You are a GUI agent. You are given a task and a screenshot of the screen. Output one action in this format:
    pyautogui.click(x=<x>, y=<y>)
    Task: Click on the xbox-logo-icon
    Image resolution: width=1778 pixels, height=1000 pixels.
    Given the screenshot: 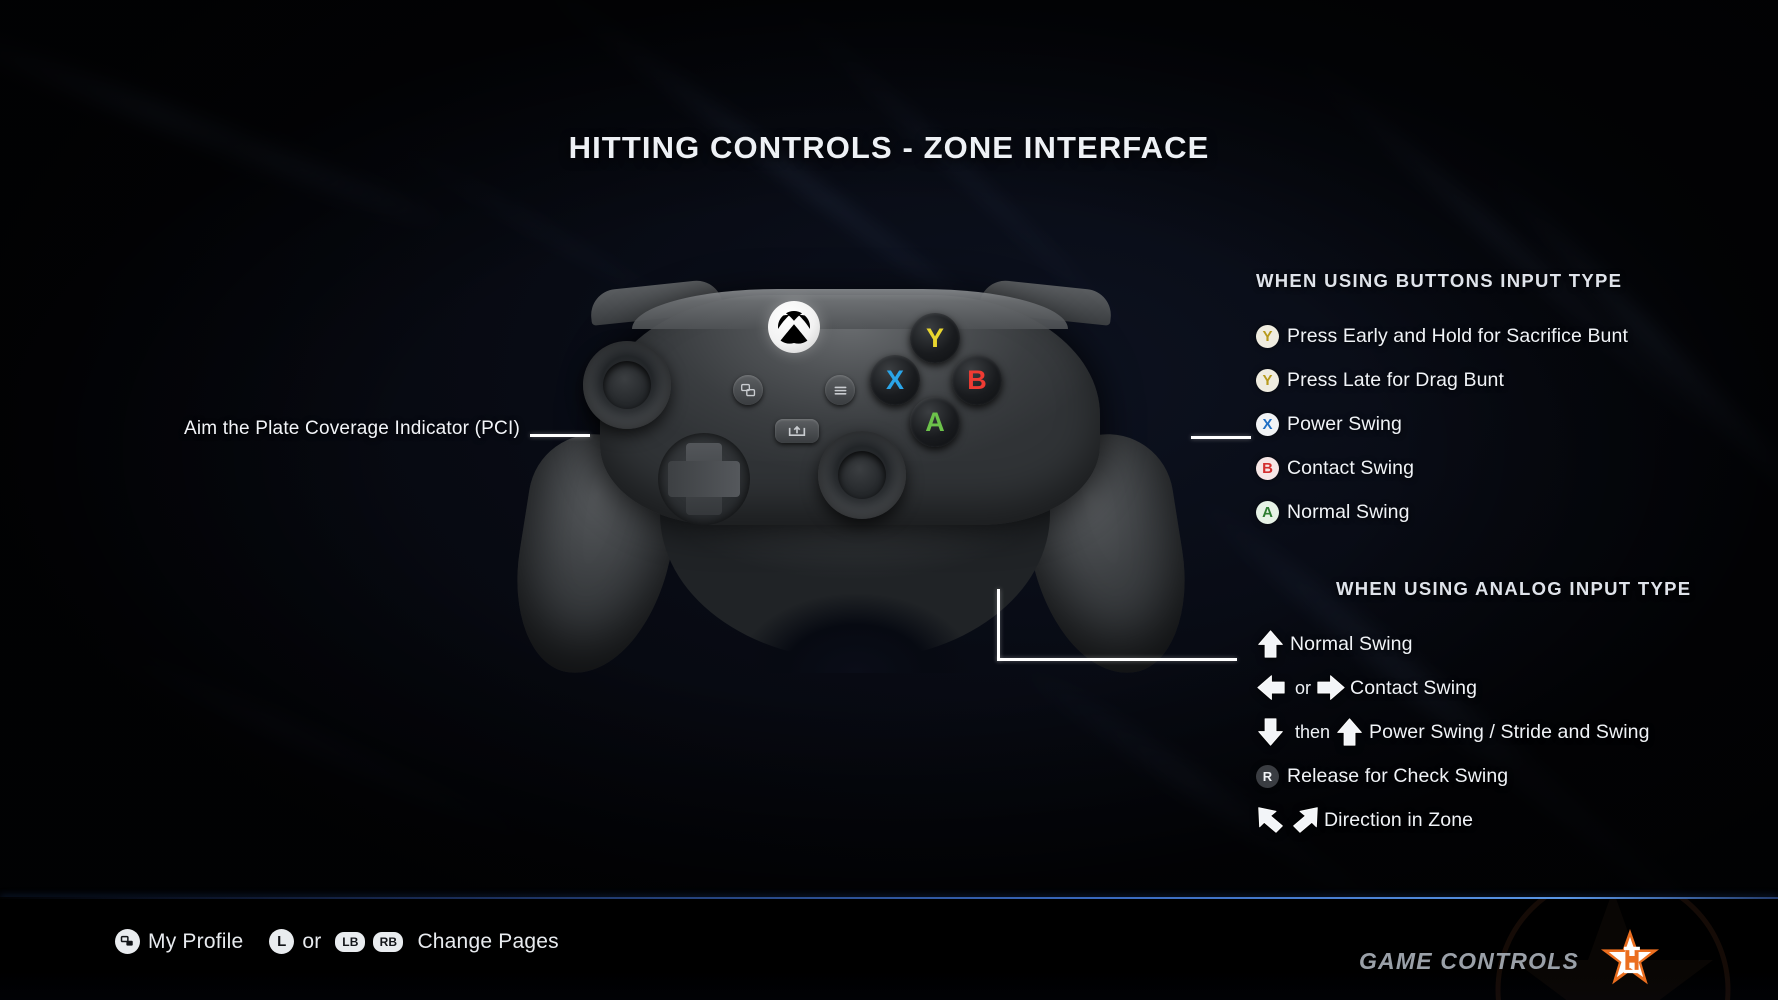 What is the action you would take?
    pyautogui.click(x=794, y=327)
    